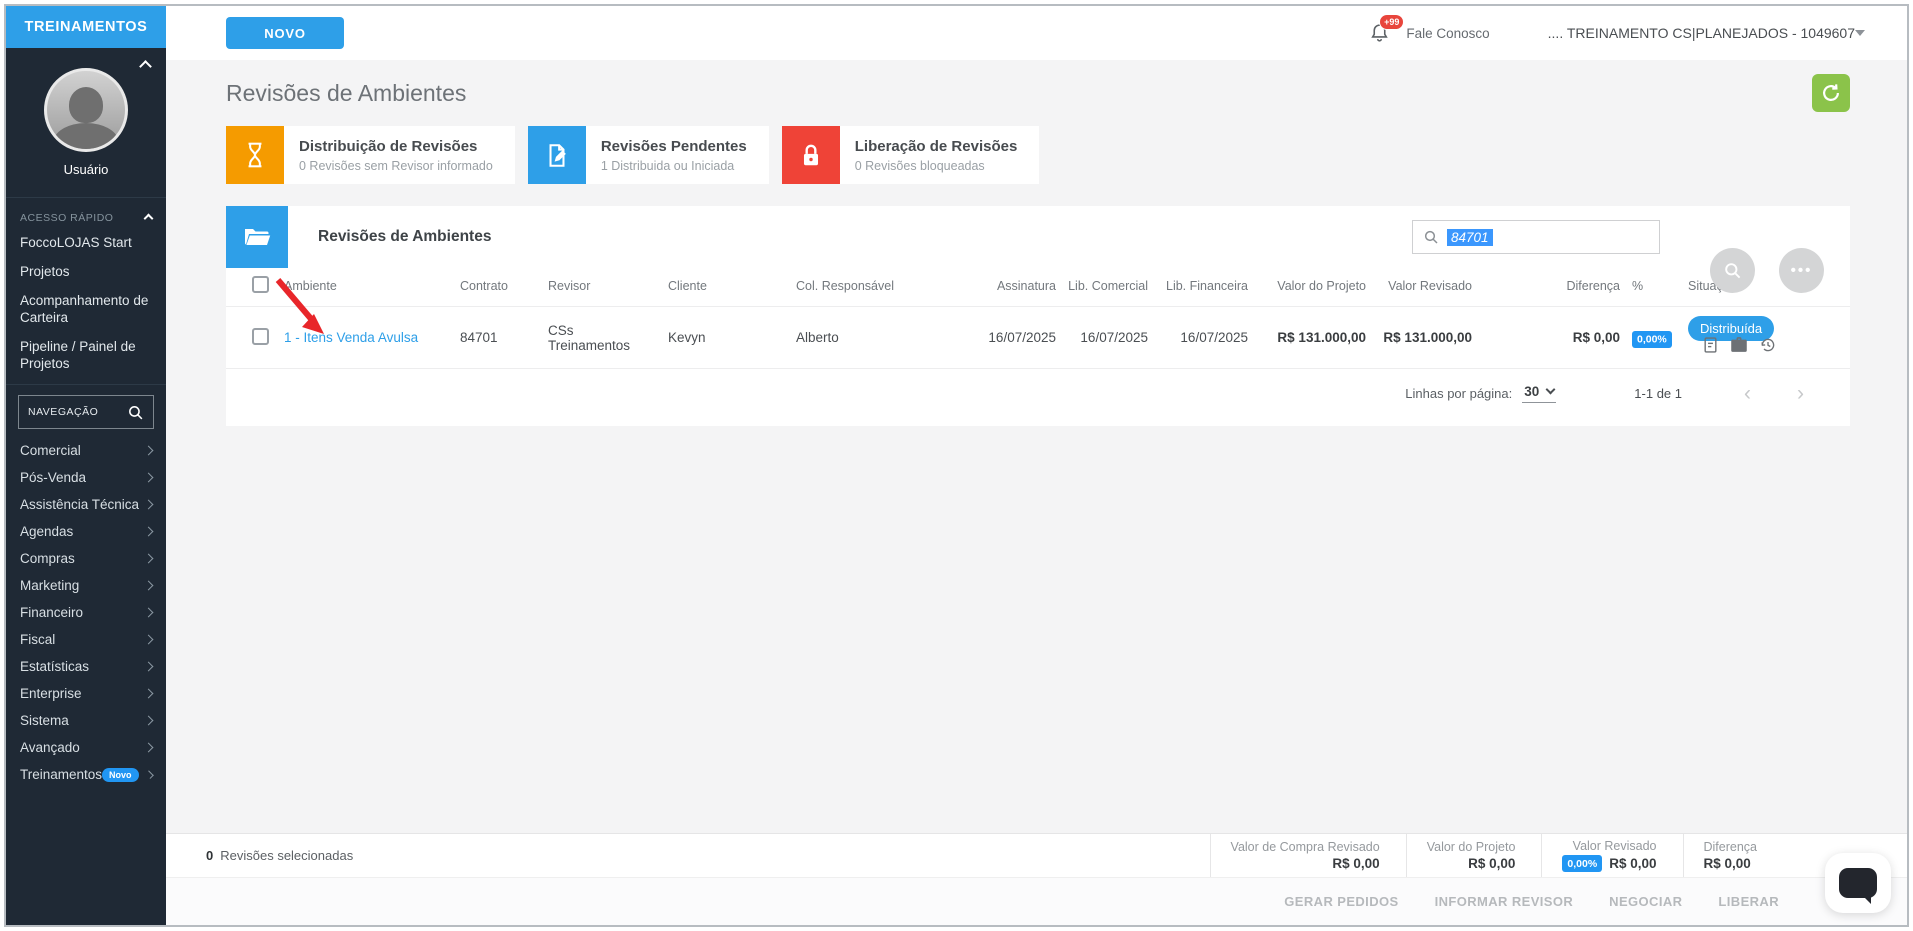 This screenshot has width=1913, height=931. I want to click on nav-search-input, so click(77, 412).